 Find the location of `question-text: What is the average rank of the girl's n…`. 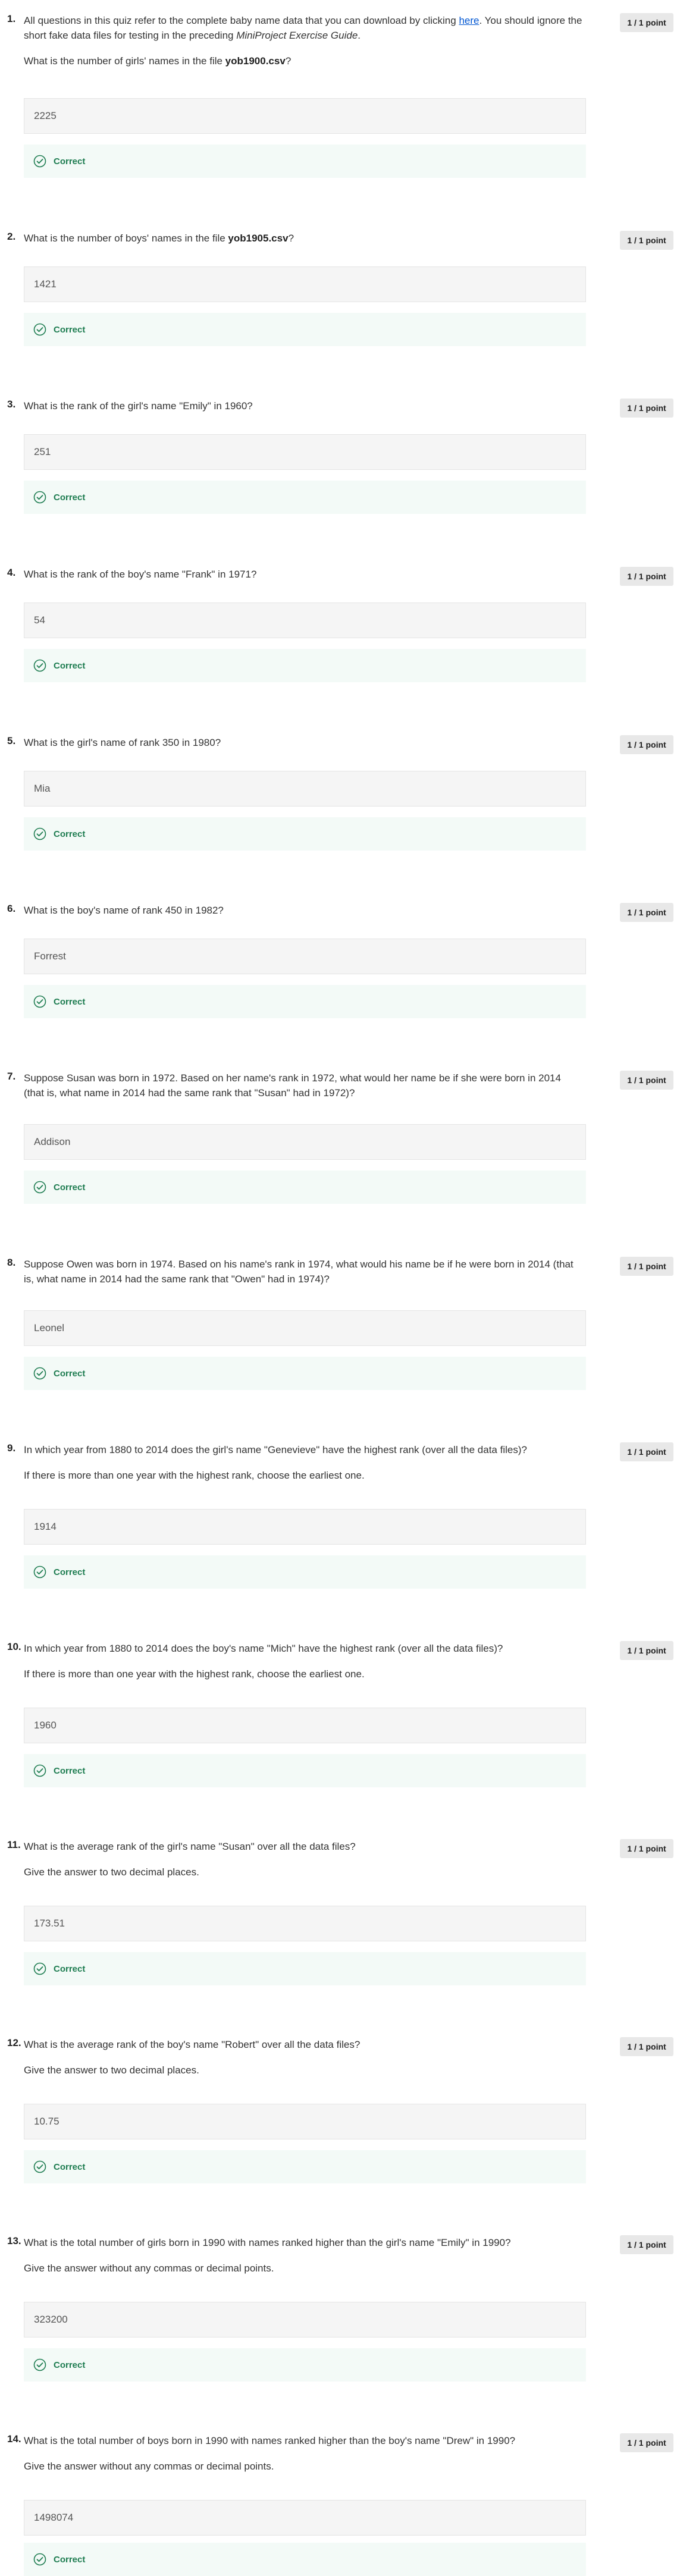

question-text: What is the average rank of the girl's n… is located at coordinates (303, 1859).